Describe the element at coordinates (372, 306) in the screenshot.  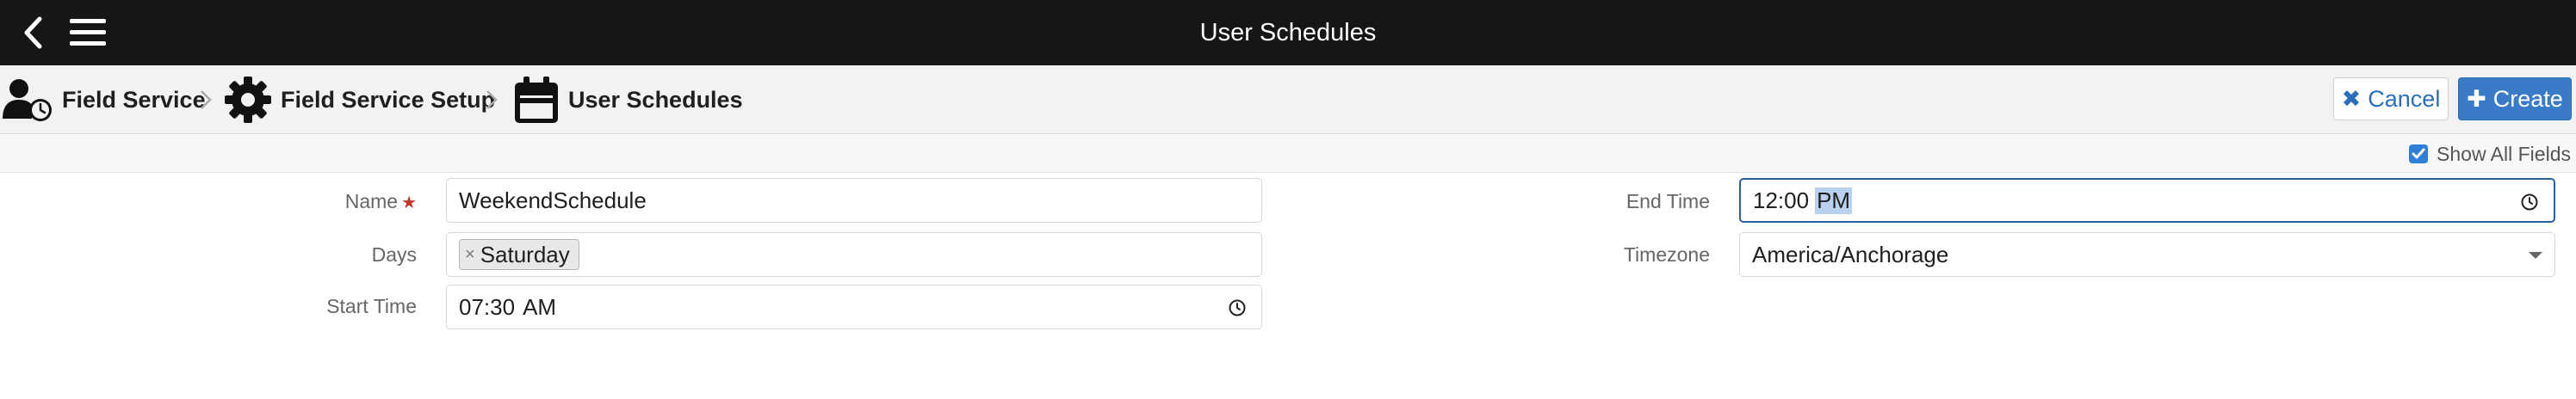
I see `start-time-field-label: Start Time` at that location.